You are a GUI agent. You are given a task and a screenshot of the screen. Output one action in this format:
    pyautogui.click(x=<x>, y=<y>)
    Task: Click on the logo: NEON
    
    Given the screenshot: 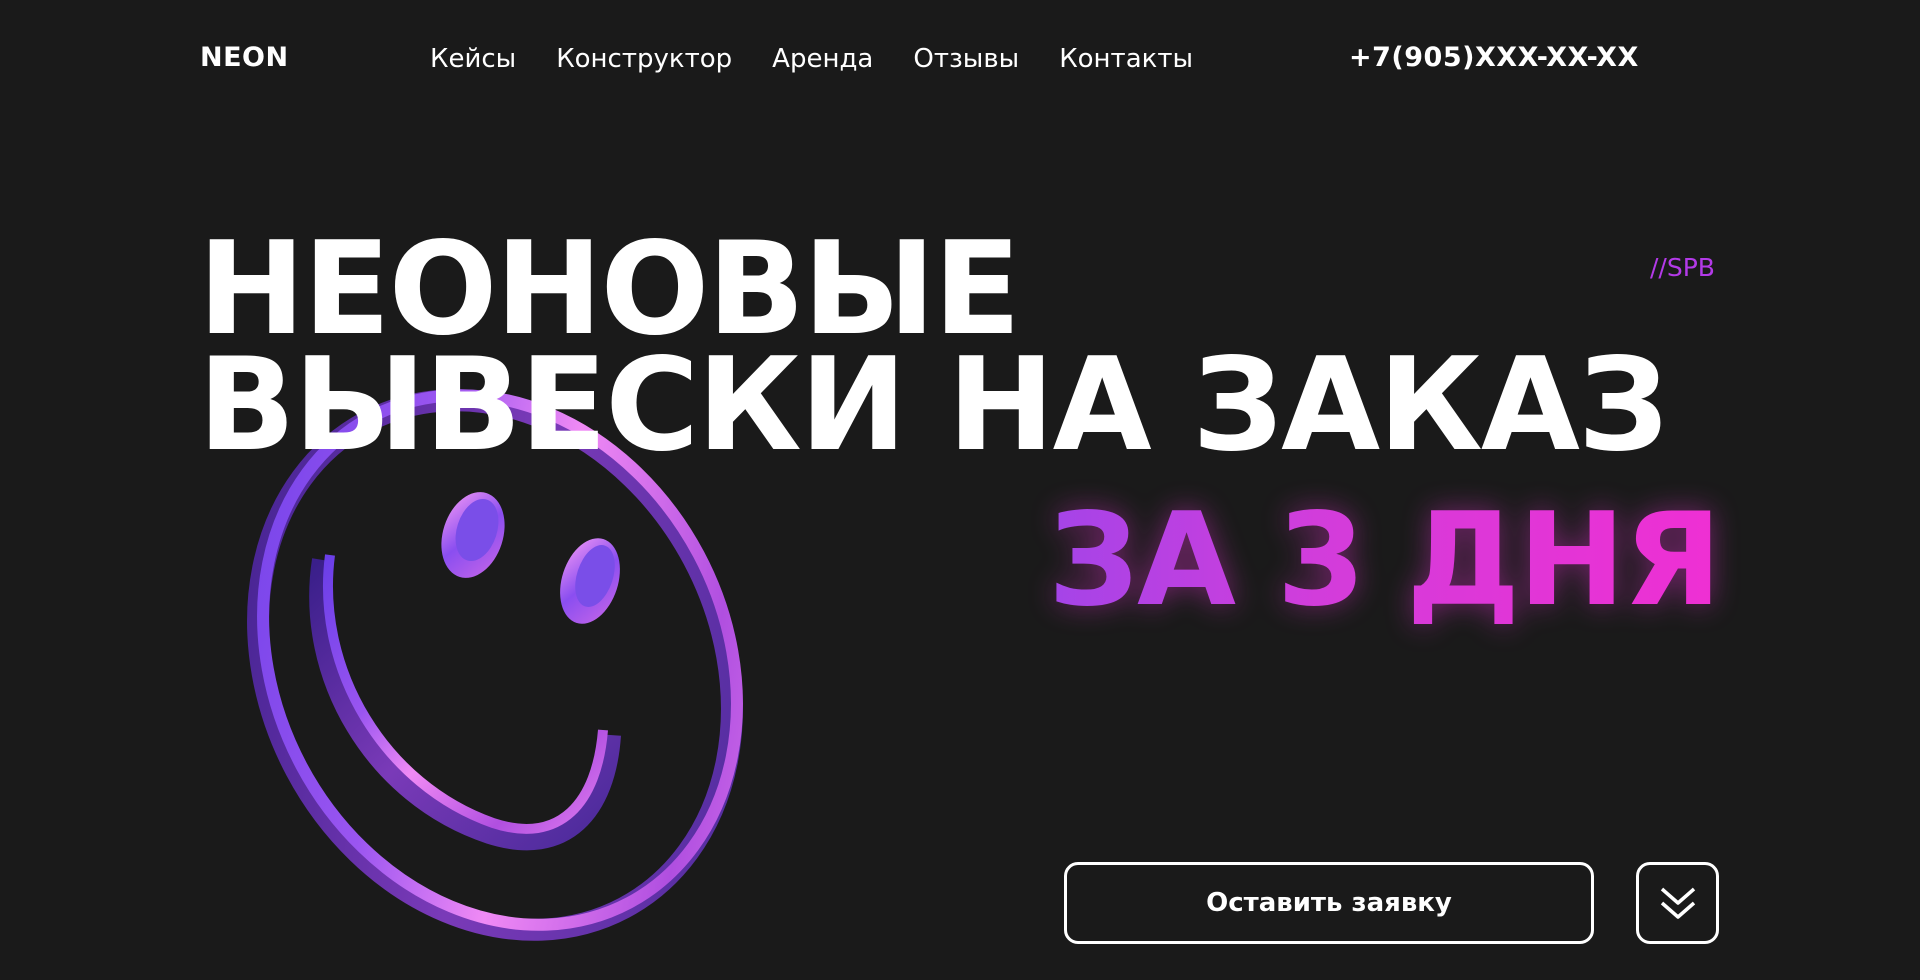 What is the action you would take?
    pyautogui.click(x=244, y=57)
    